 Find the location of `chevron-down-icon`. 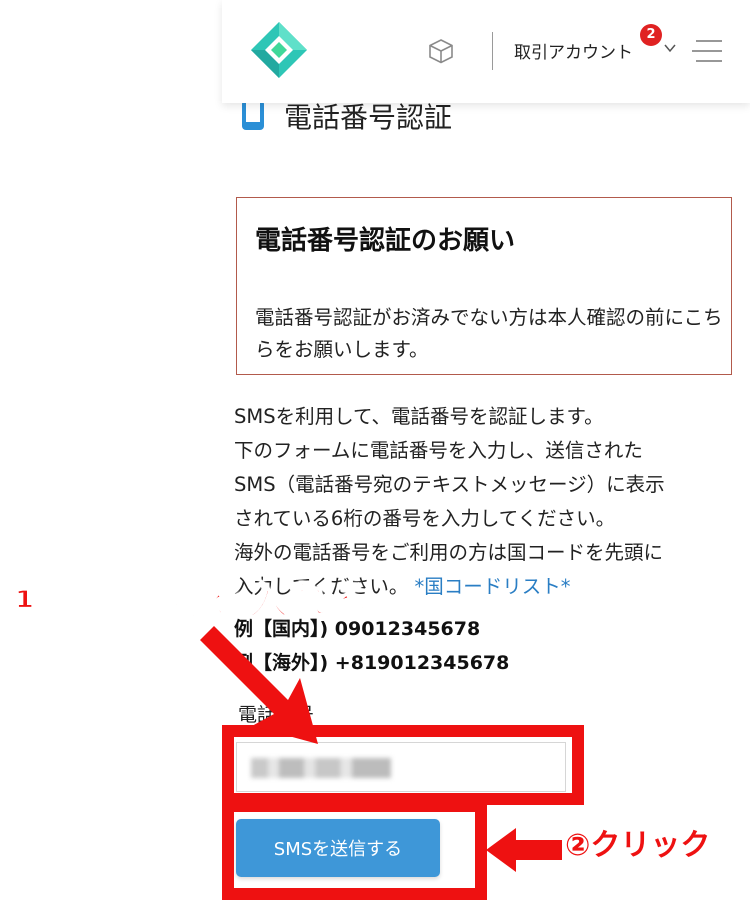

chevron-down-icon is located at coordinates (670, 48).